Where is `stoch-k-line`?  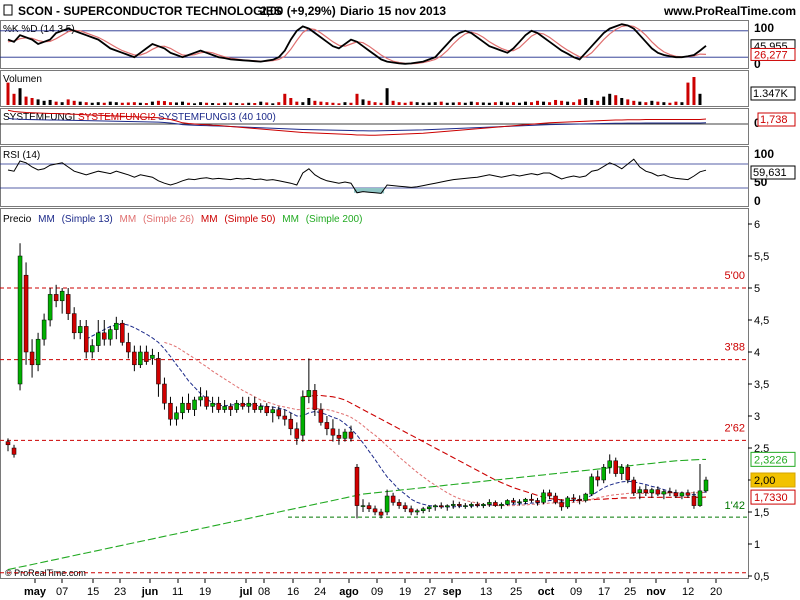
stoch-k-line is located at coordinates (357, 44).